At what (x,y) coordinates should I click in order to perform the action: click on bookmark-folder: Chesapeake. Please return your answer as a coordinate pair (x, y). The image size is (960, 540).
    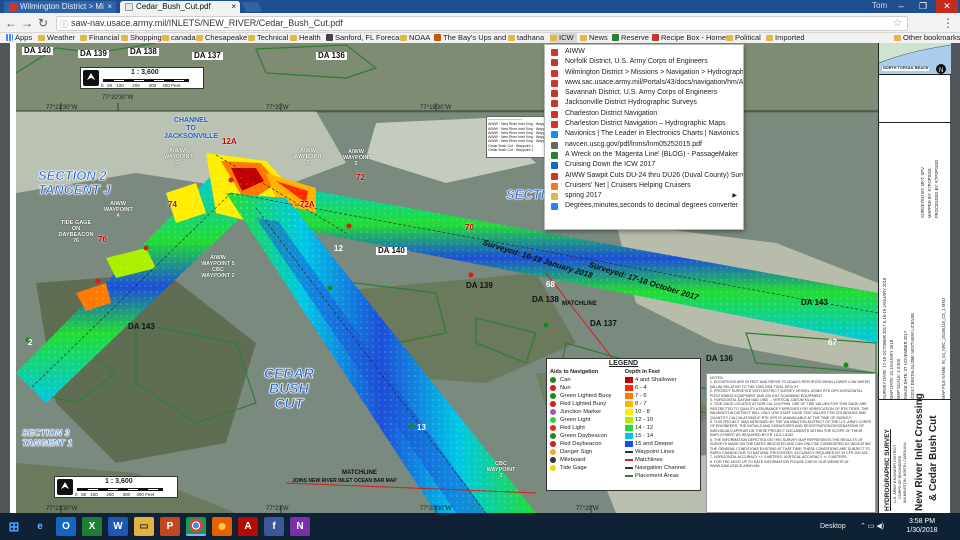
    Looking at the image, I should click on (221, 38).